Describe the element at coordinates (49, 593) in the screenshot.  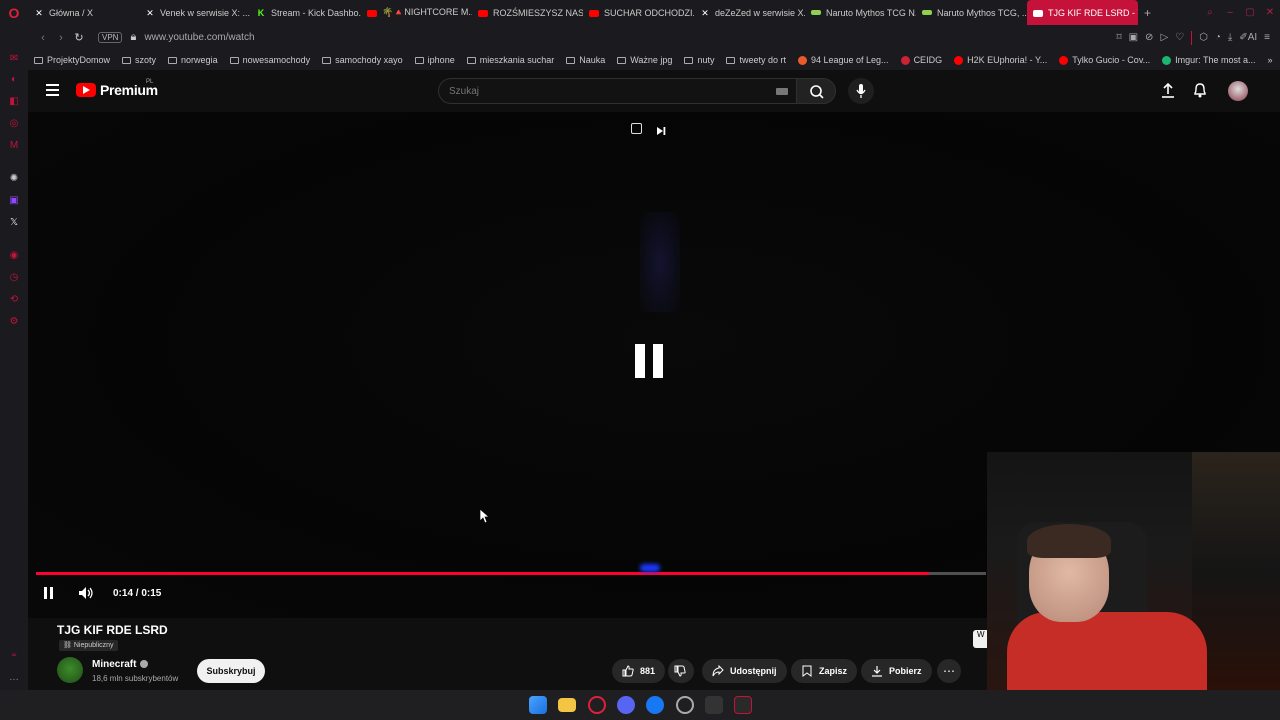
I see `pause-button` at that location.